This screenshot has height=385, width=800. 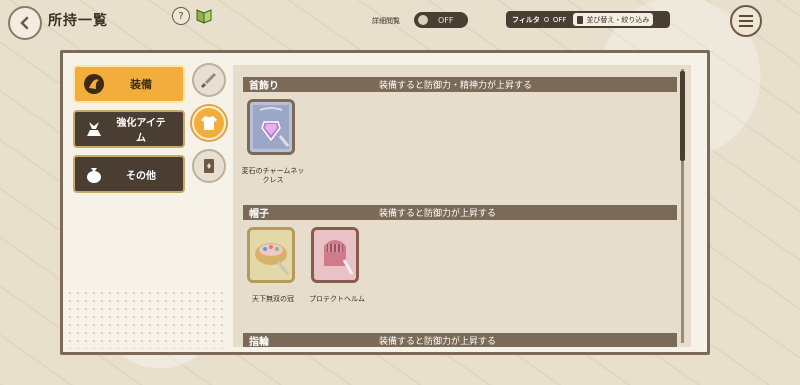 What do you see at coordinates (94, 129) in the screenshot?
I see `enhance-item-icon` at bounding box center [94, 129].